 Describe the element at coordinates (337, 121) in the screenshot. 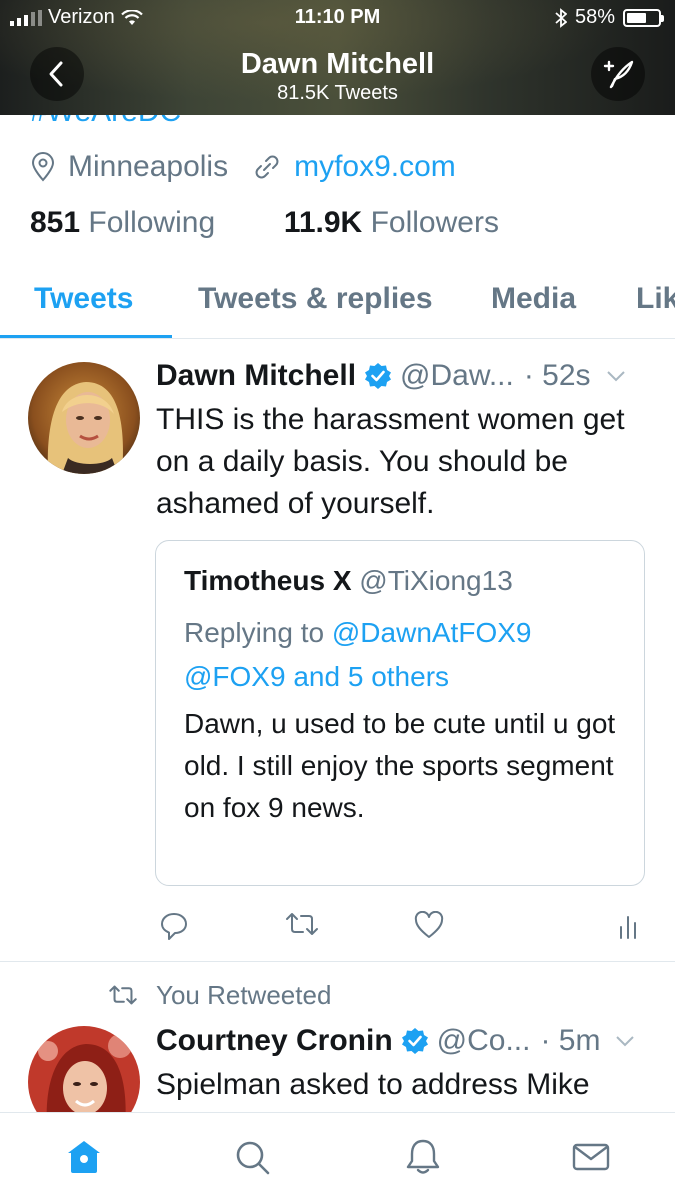

I see `profile-bio-hashtag: #WeAreDC` at that location.